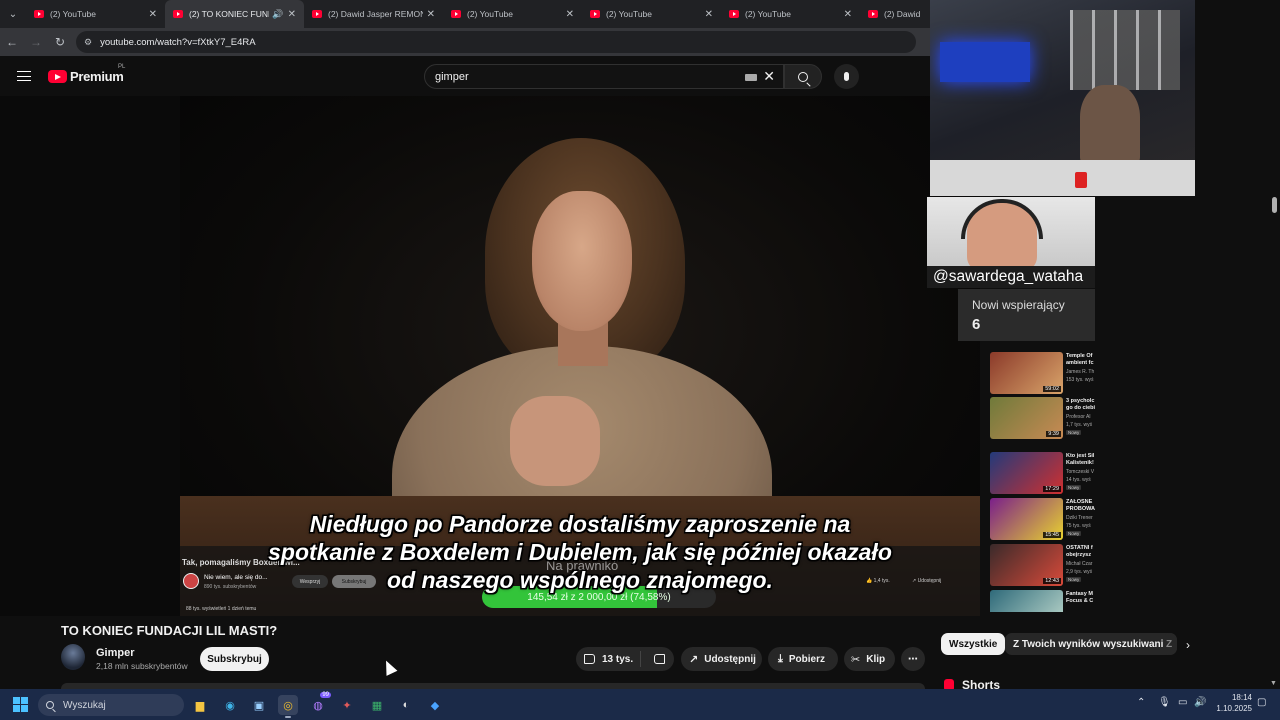 The width and height of the screenshot is (1280, 720). Describe the element at coordinates (1182, 702) in the screenshot. I see `network-icon: ▭` at that location.